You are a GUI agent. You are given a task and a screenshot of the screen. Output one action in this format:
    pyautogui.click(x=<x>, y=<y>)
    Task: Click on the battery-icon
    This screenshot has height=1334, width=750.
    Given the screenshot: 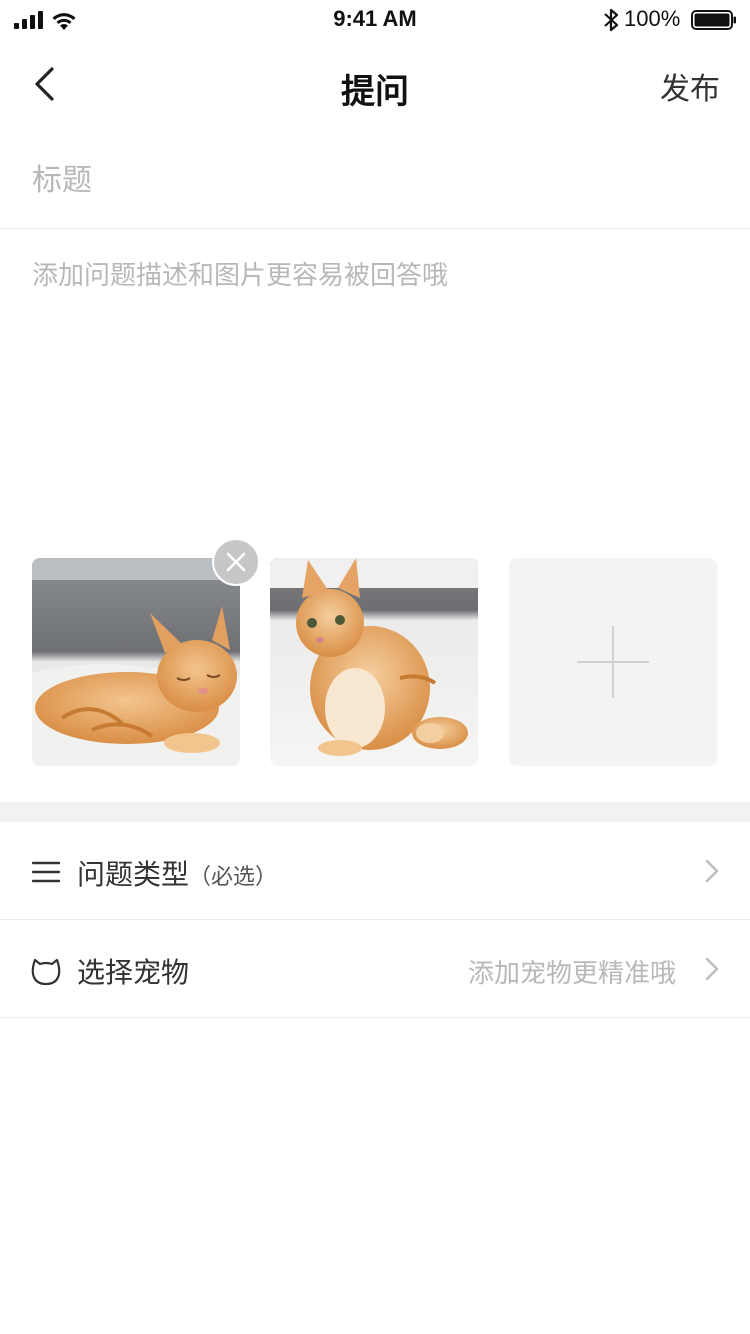 What is the action you would take?
    pyautogui.click(x=713, y=20)
    